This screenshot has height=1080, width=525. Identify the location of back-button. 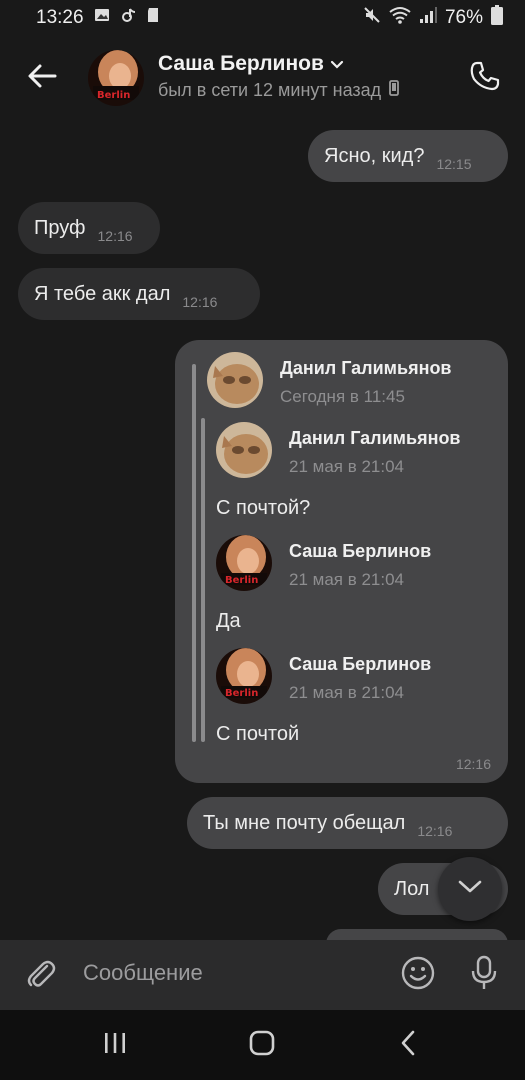
(42, 78).